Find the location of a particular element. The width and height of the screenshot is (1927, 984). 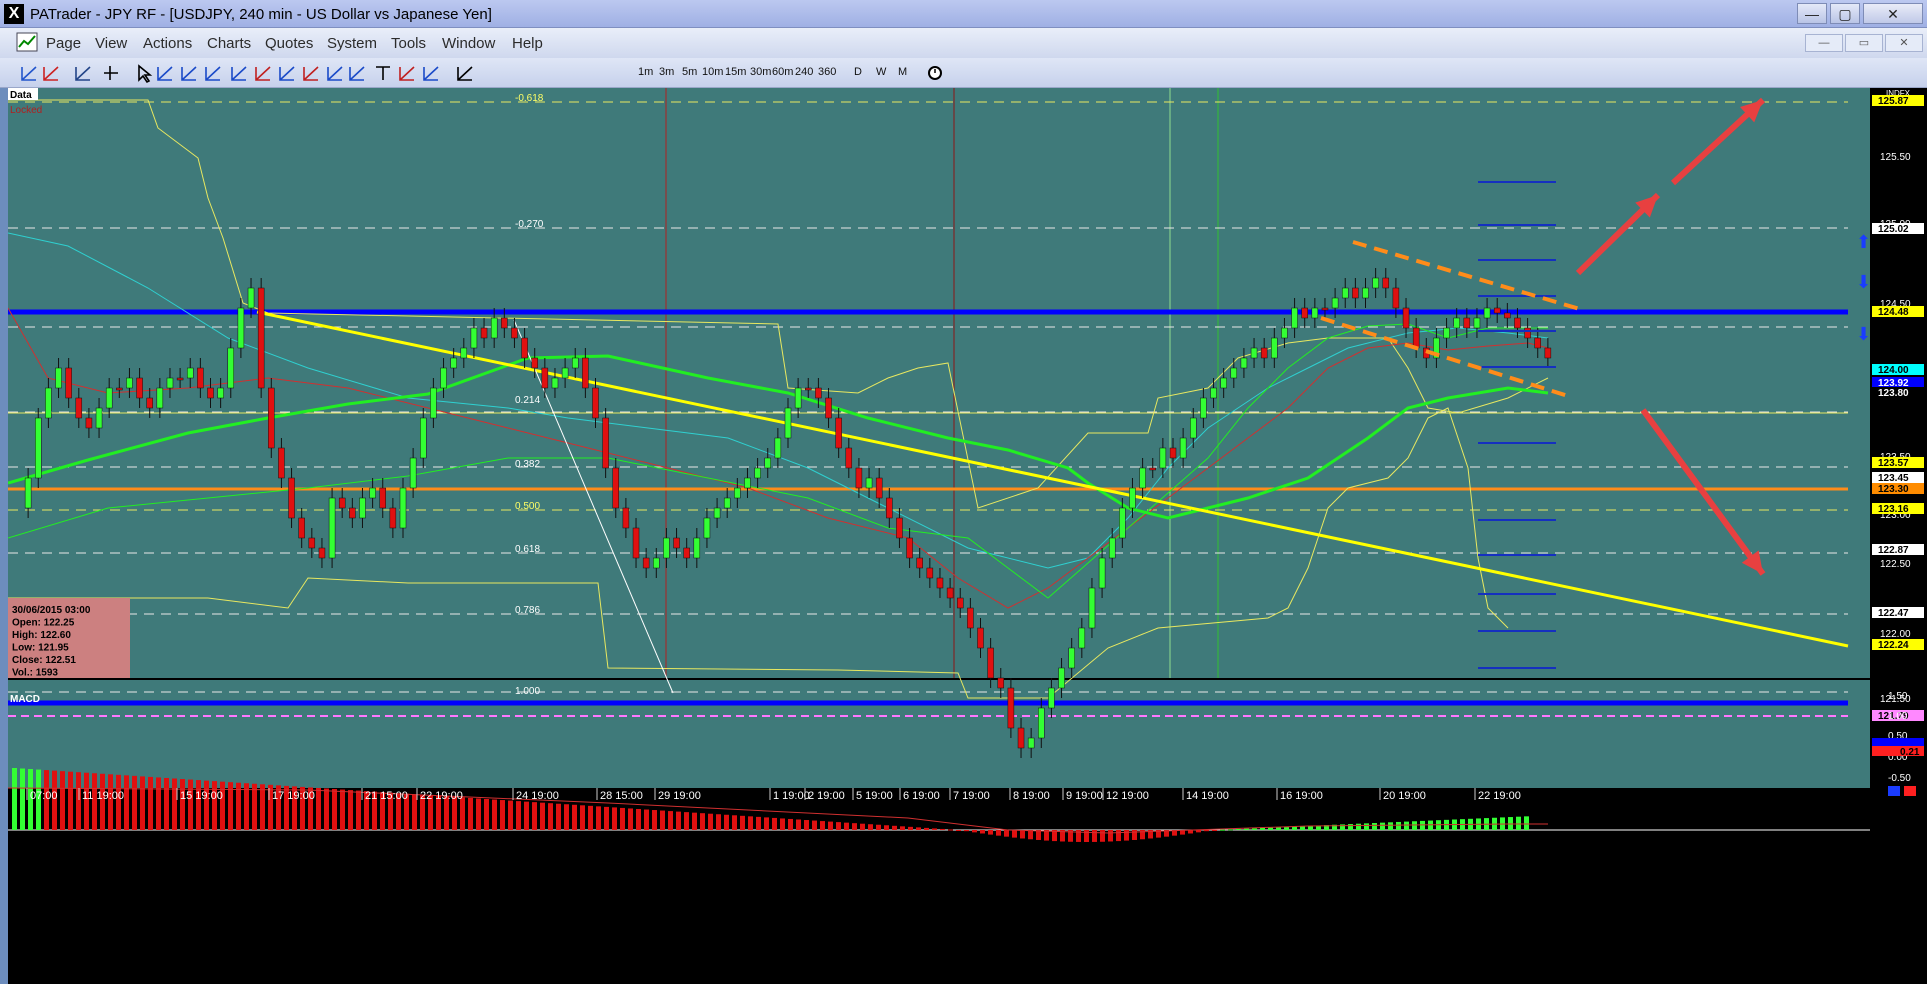

crosshair-icon is located at coordinates (111, 73).